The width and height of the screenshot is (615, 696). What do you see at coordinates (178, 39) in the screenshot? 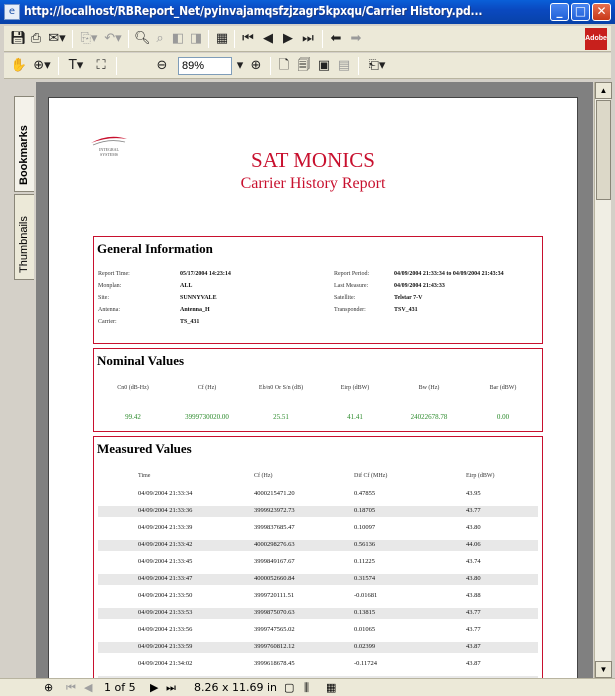
I see `prev-view-icon: ◧` at bounding box center [178, 39].